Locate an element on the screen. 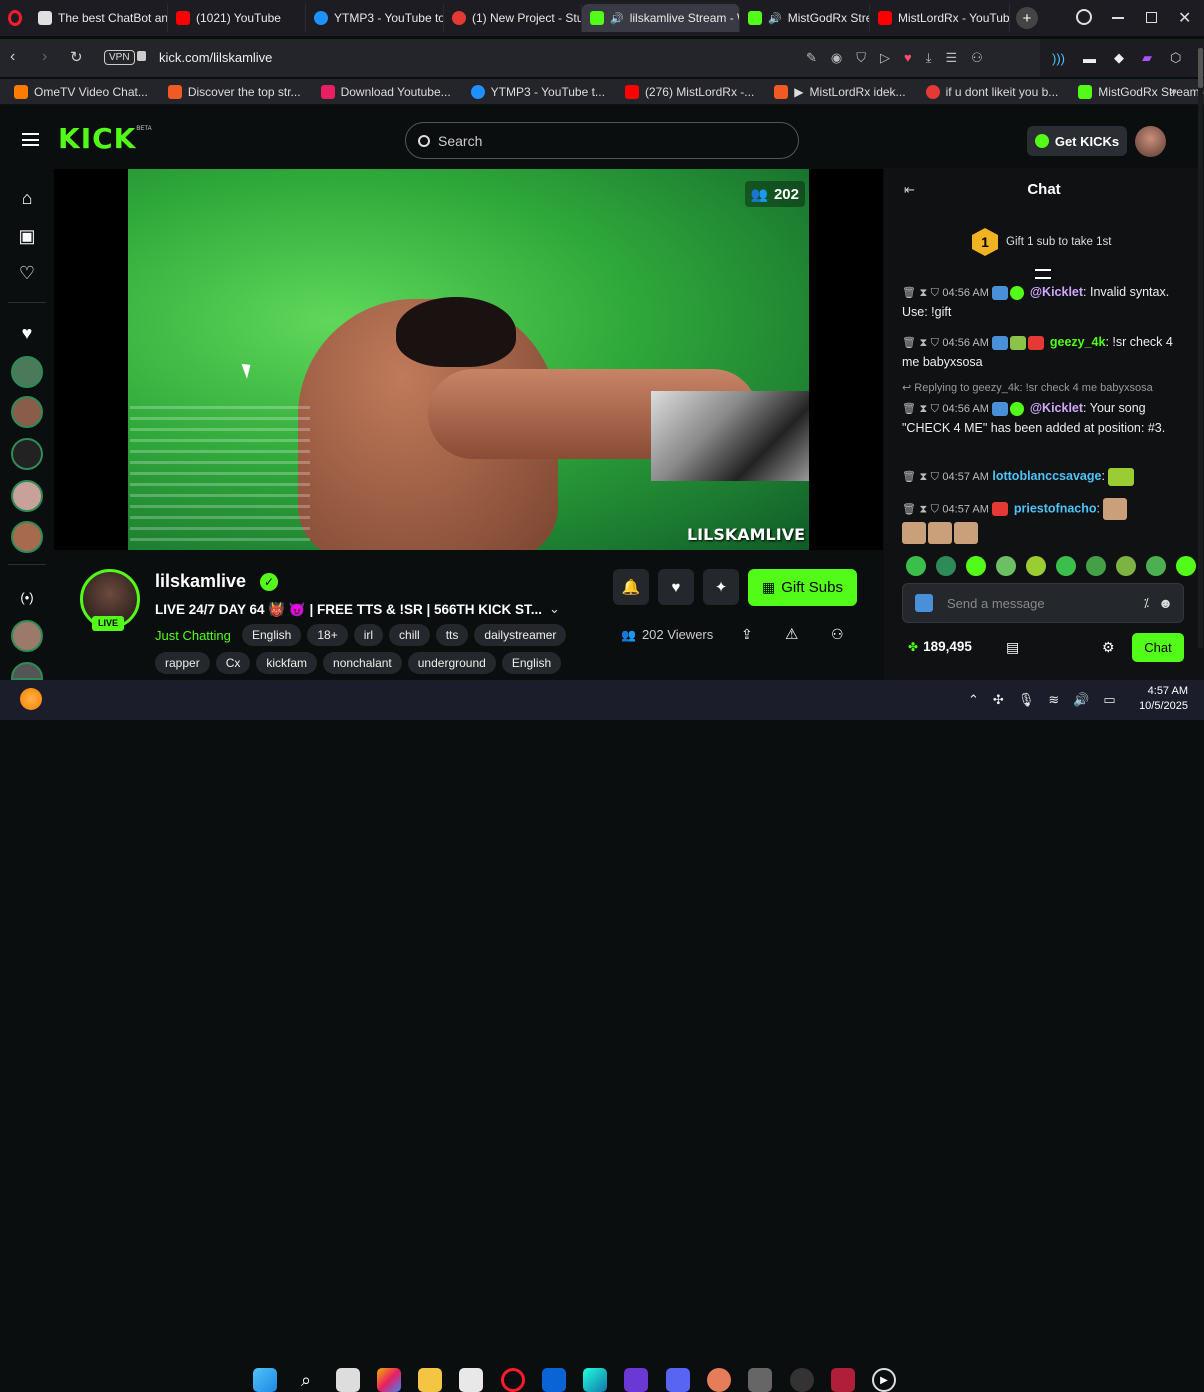 The height and width of the screenshot is (1392, 1204). media-player-icon: ▶ is located at coordinates (884, 1380).